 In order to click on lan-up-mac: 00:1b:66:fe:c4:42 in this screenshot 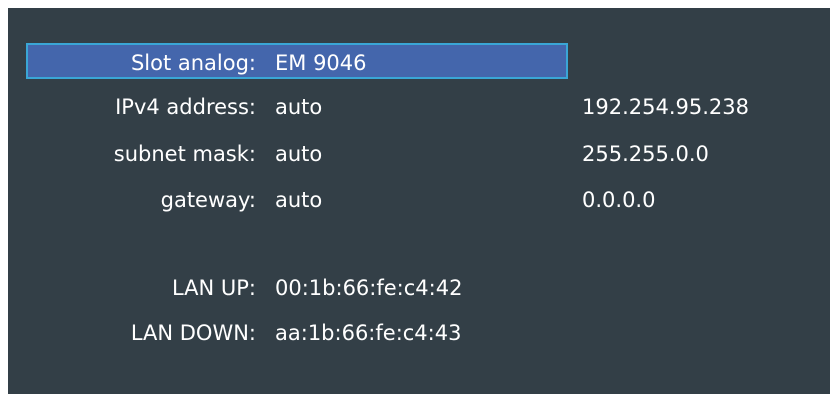, I will do `click(369, 288)`.